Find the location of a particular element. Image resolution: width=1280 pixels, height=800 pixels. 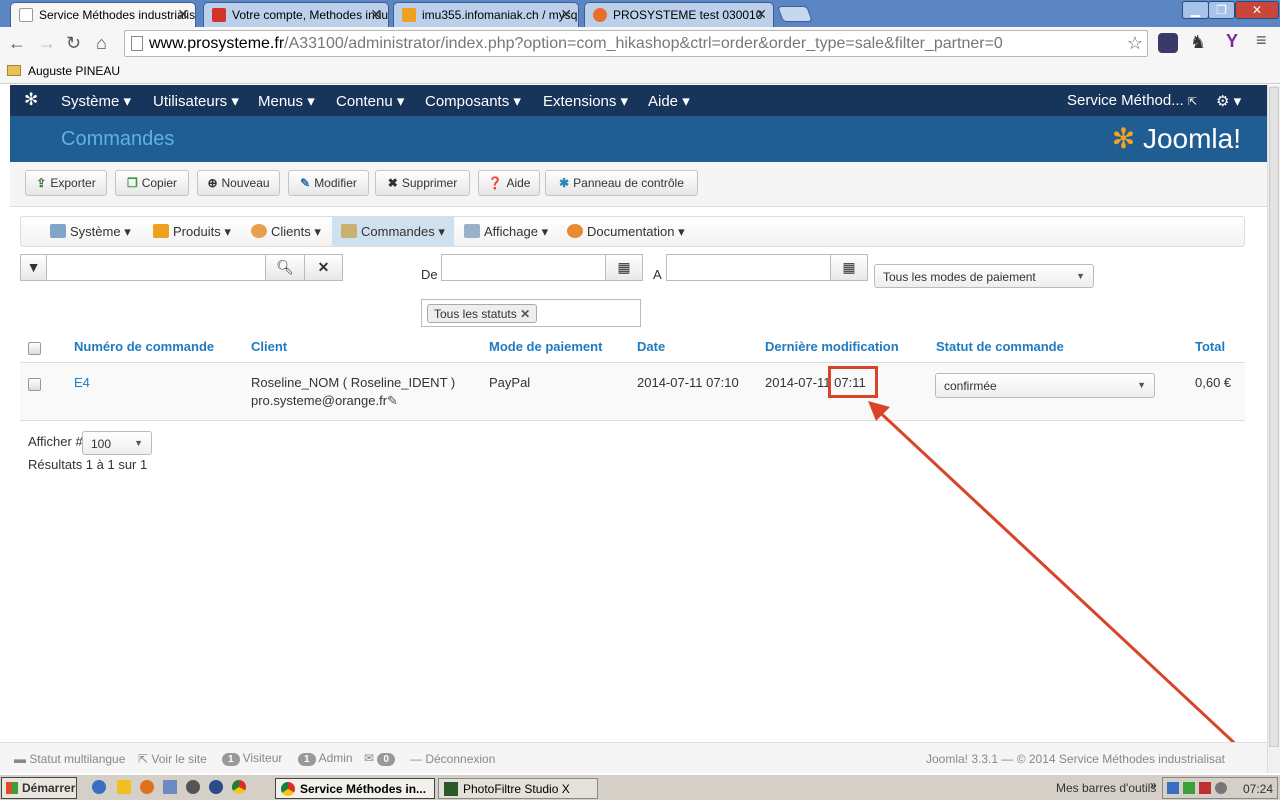

menu-extensions: Extensions ▾ is located at coordinates (585, 101).